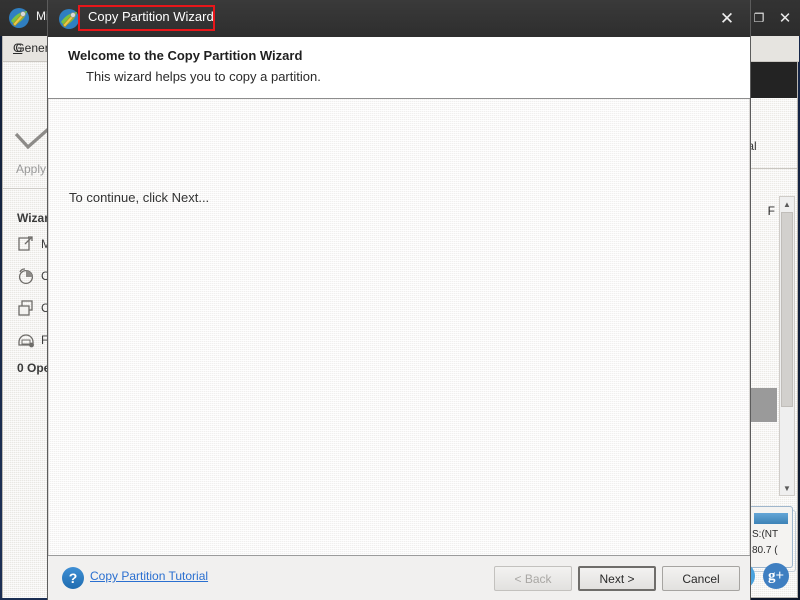 The height and width of the screenshot is (600, 800). What do you see at coordinates (617, 578) in the screenshot?
I see `next-button: Next >` at bounding box center [617, 578].